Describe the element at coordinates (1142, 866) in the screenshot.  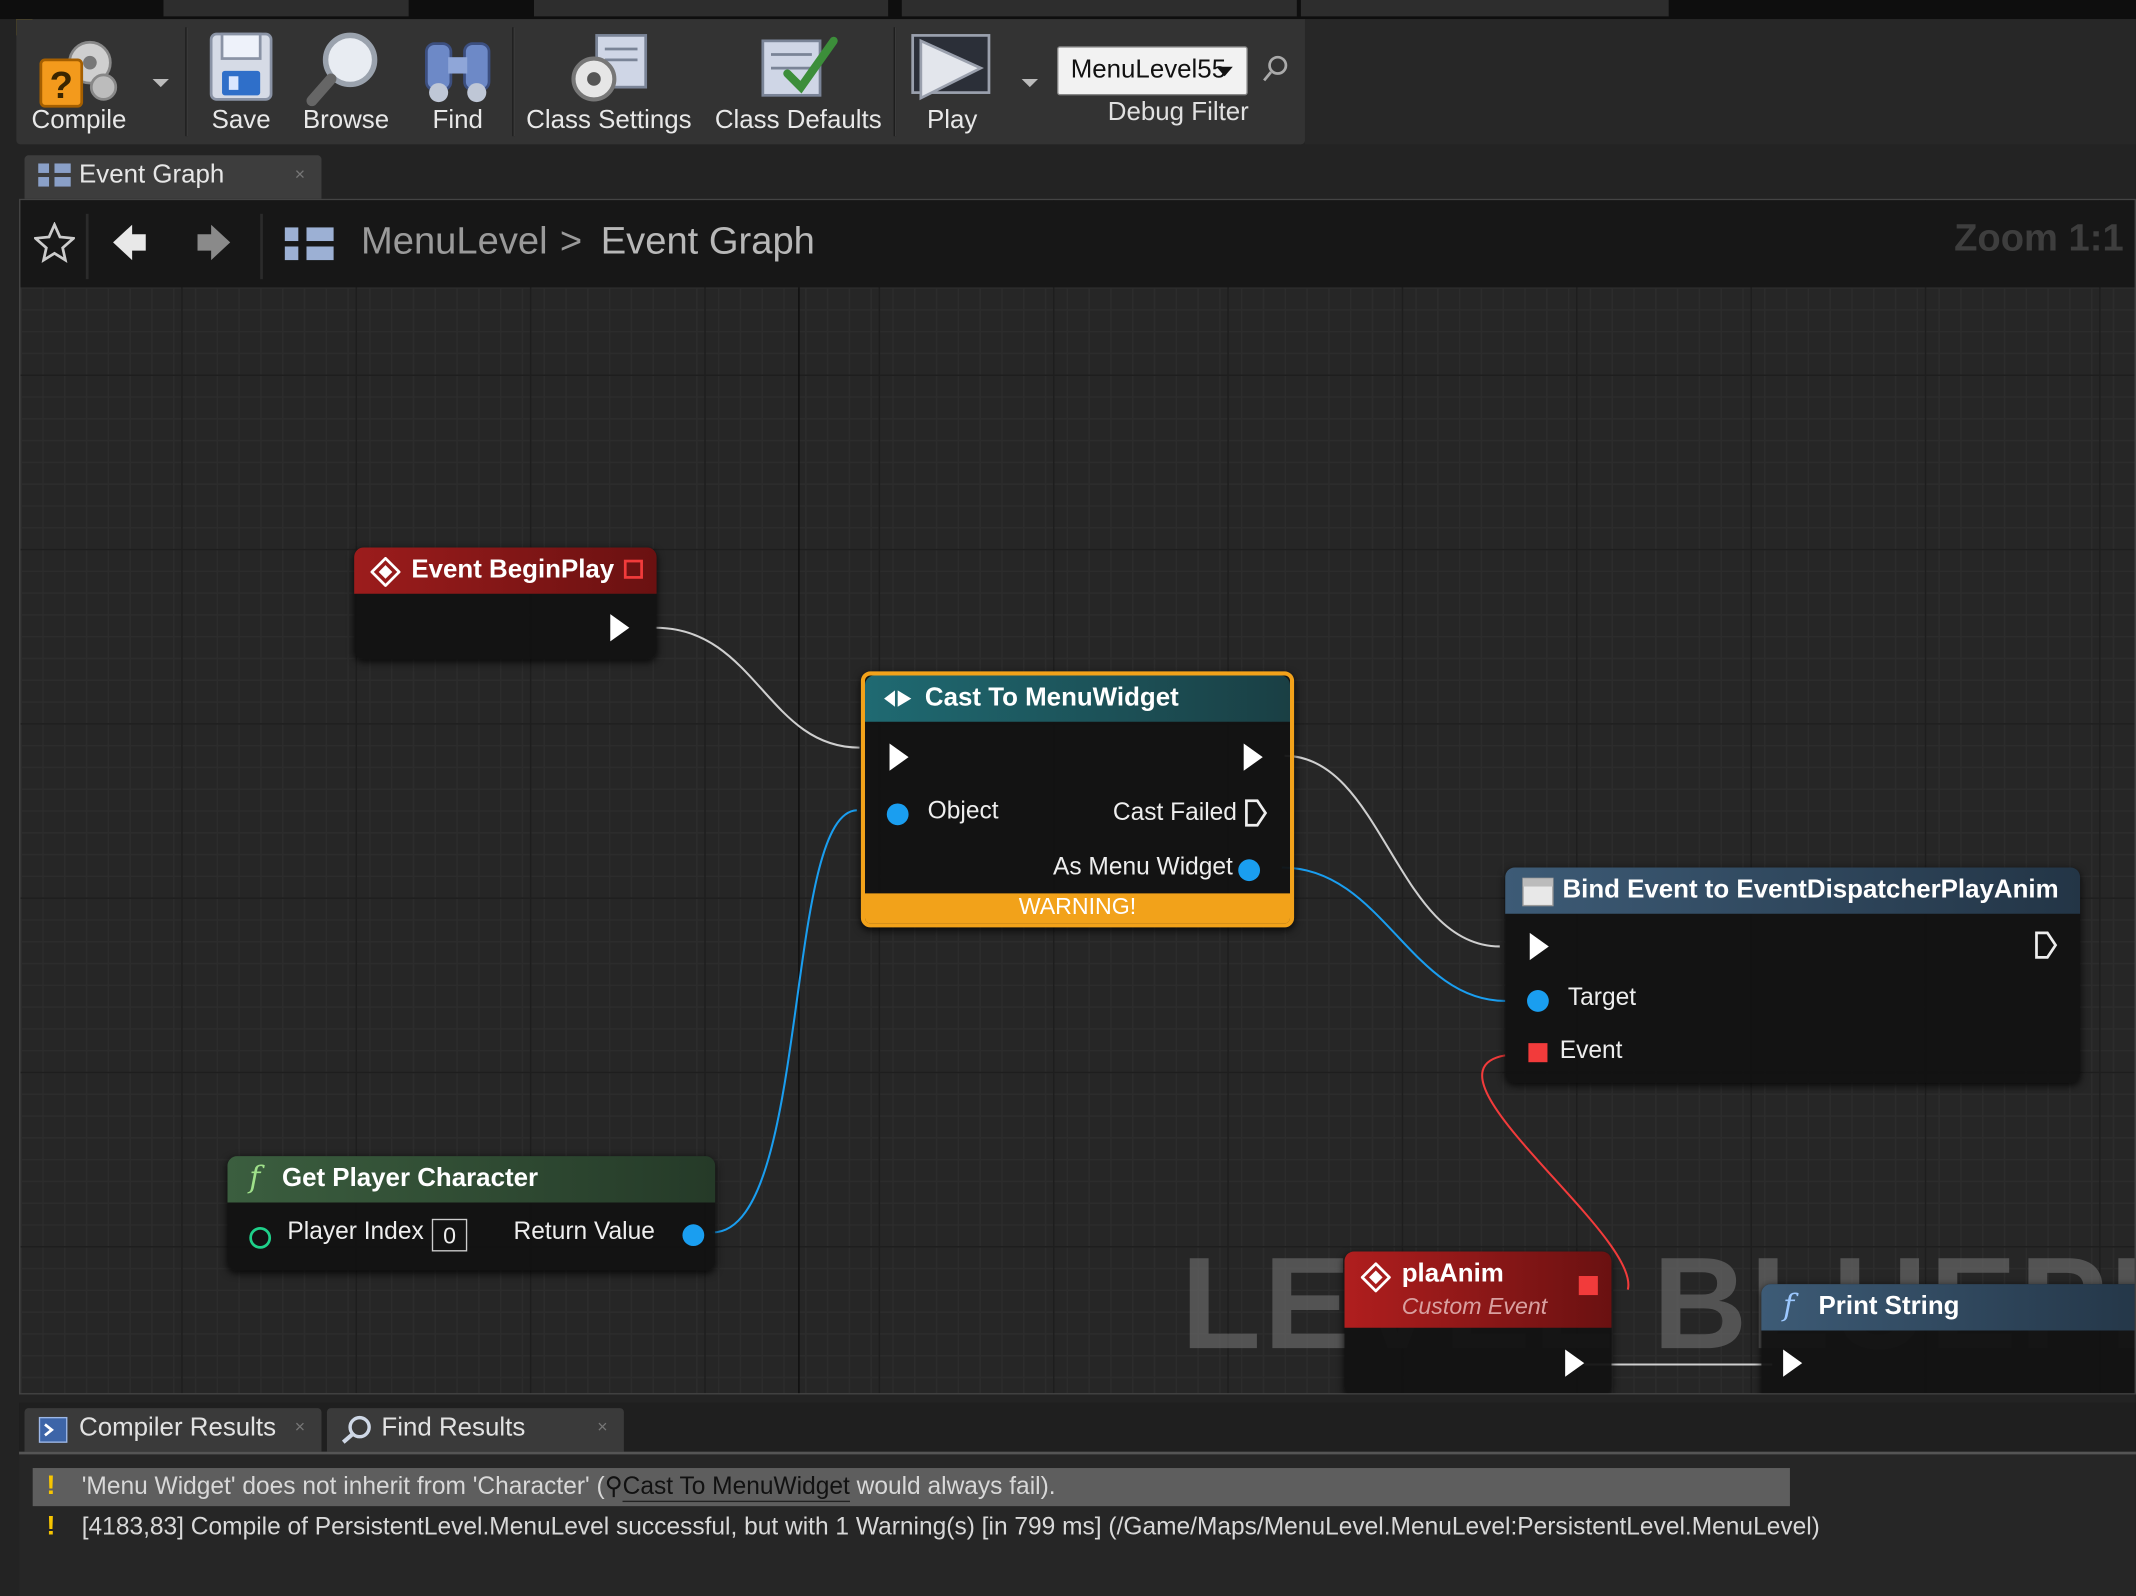
I see `pin-label-as-menu-widget: As Menu Widget` at that location.